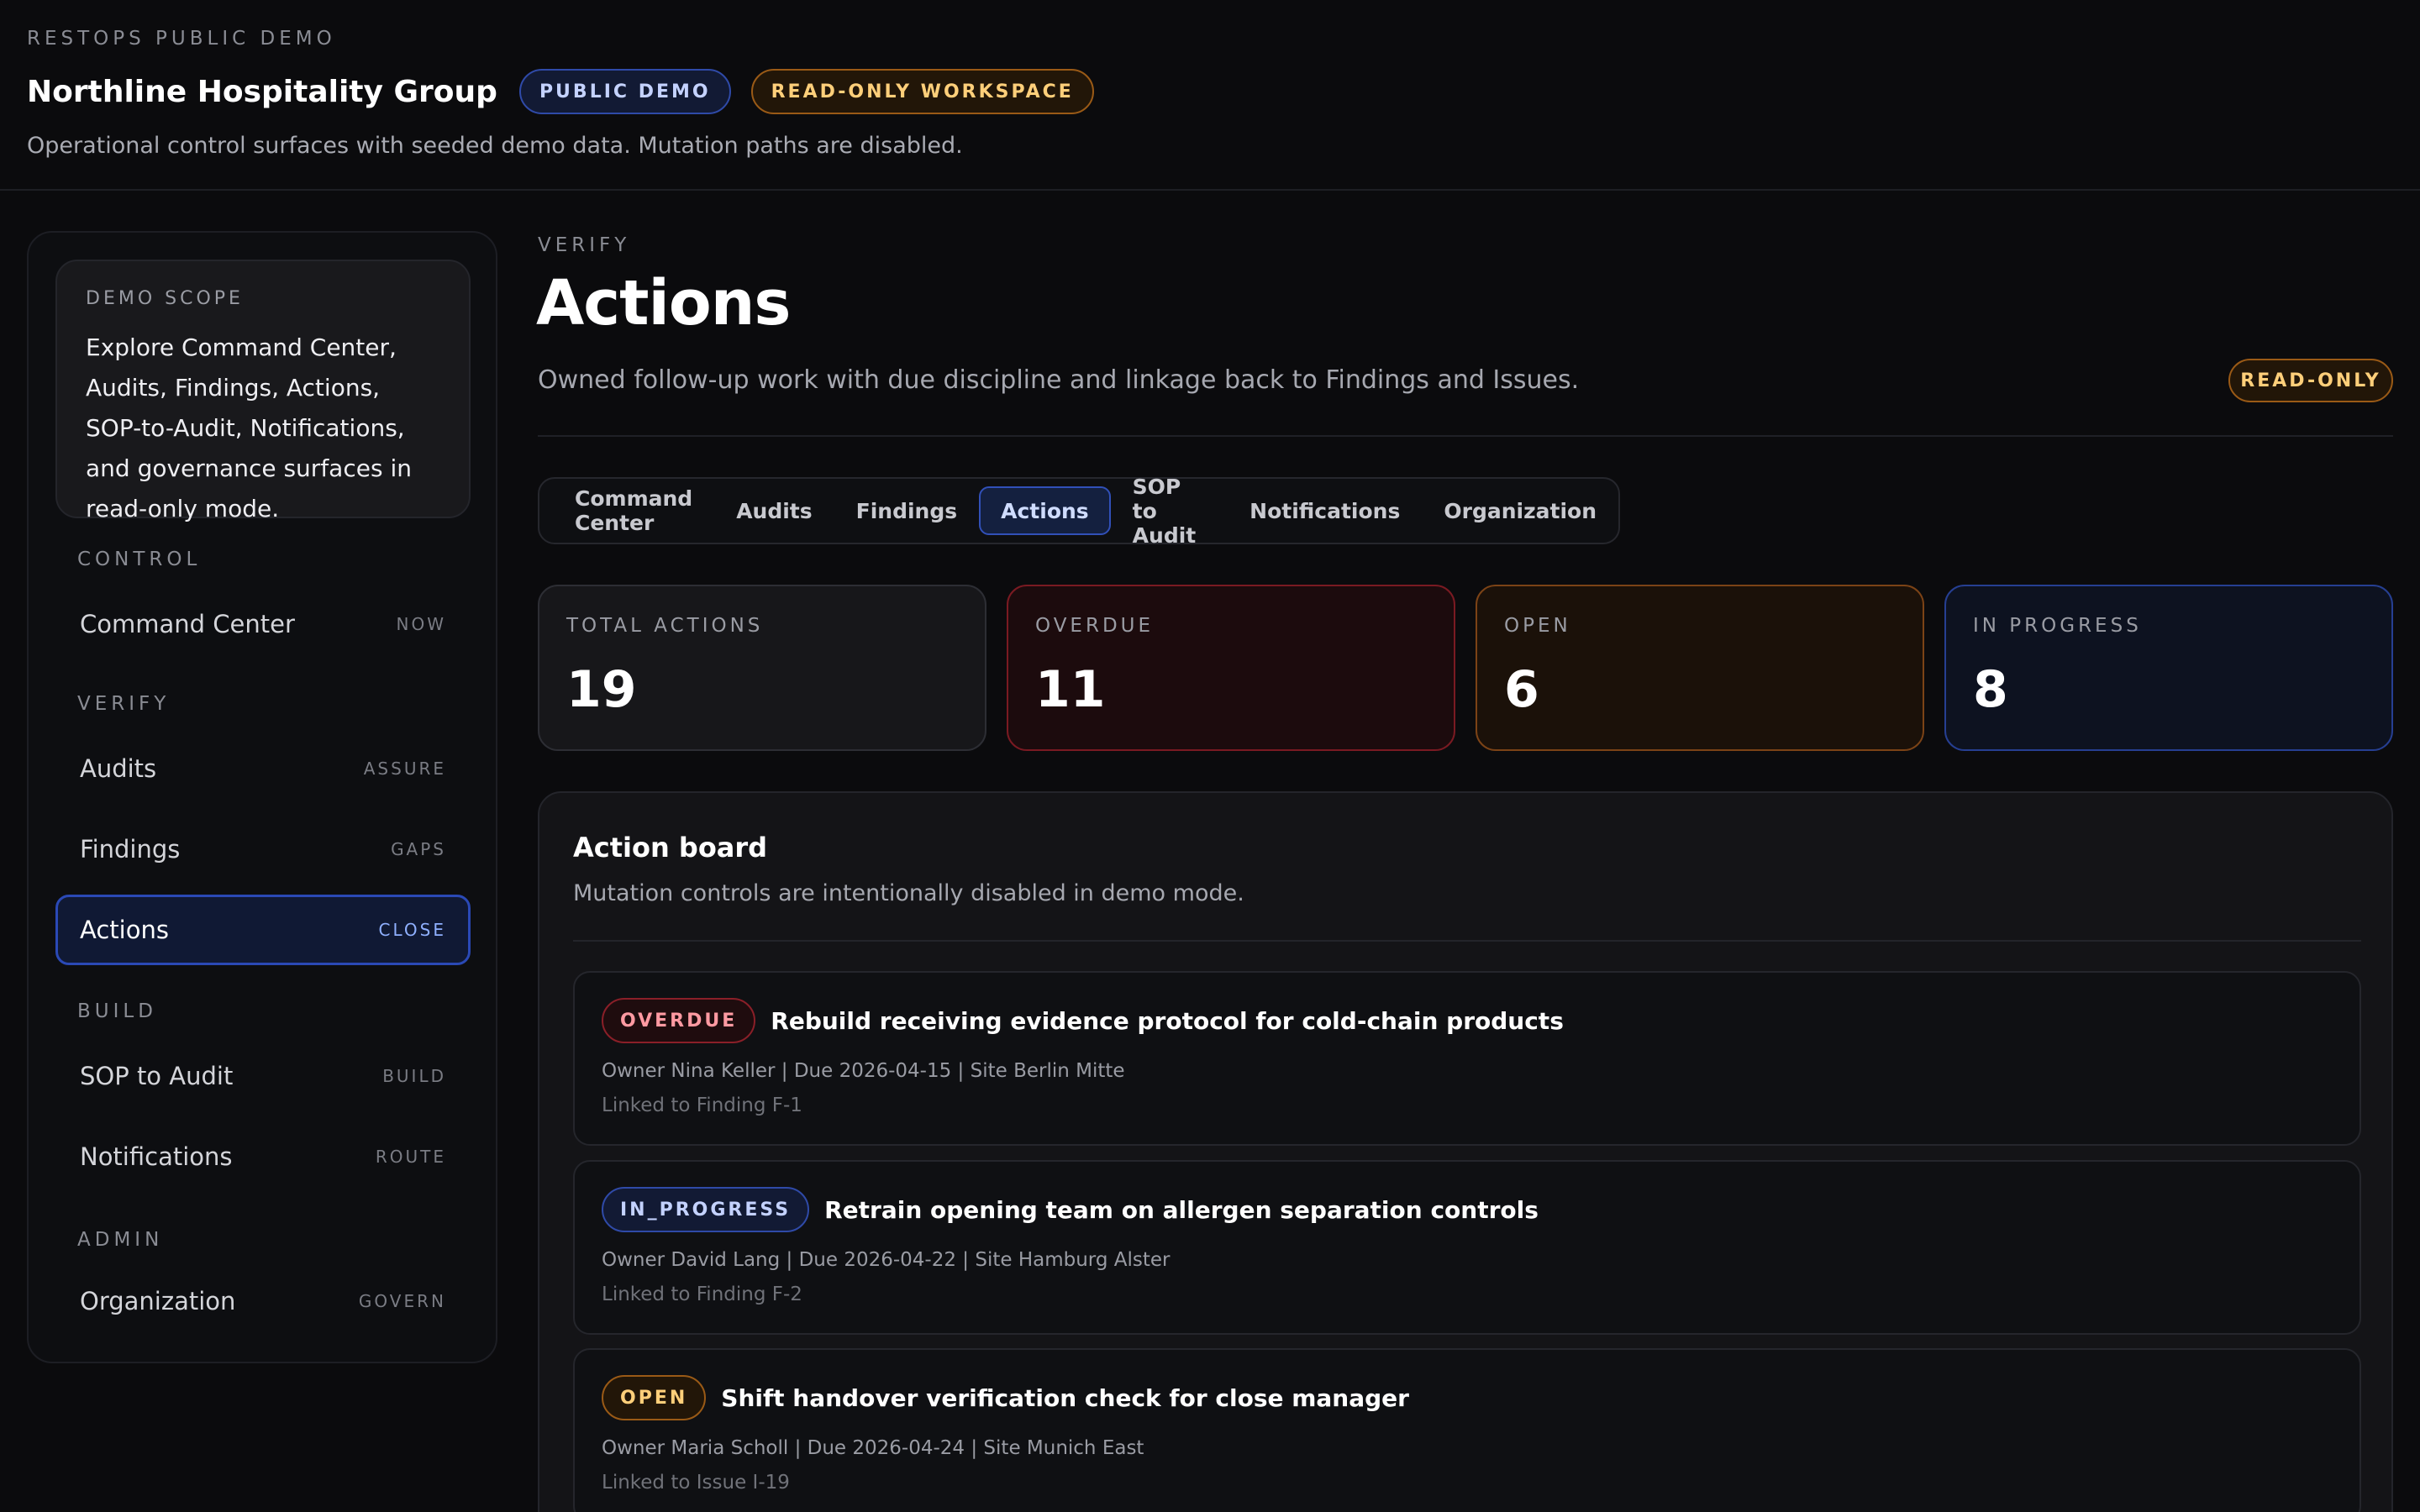 This screenshot has width=2420, height=1512. I want to click on status-badge: OPEN, so click(654, 1397).